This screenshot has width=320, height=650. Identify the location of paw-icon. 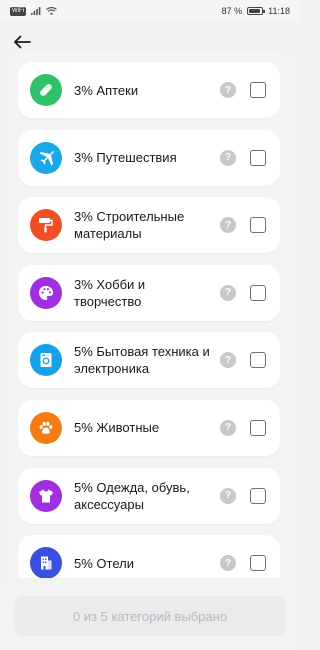
(46, 427).